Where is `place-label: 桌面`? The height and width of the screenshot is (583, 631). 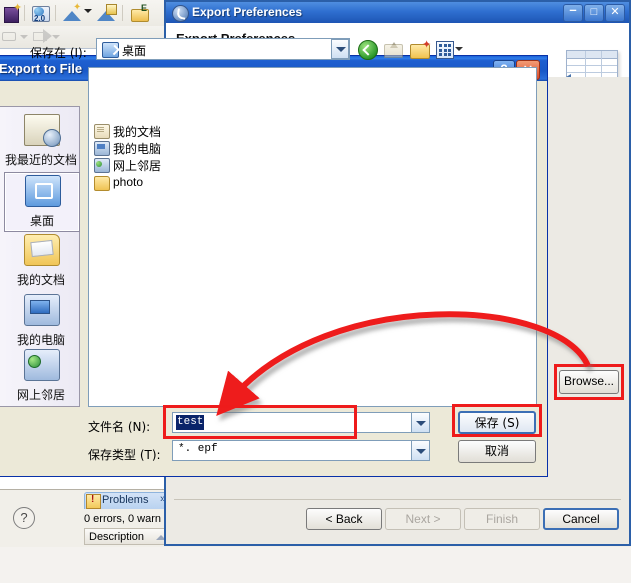
place-label: 桌面 is located at coordinates (41, 221).